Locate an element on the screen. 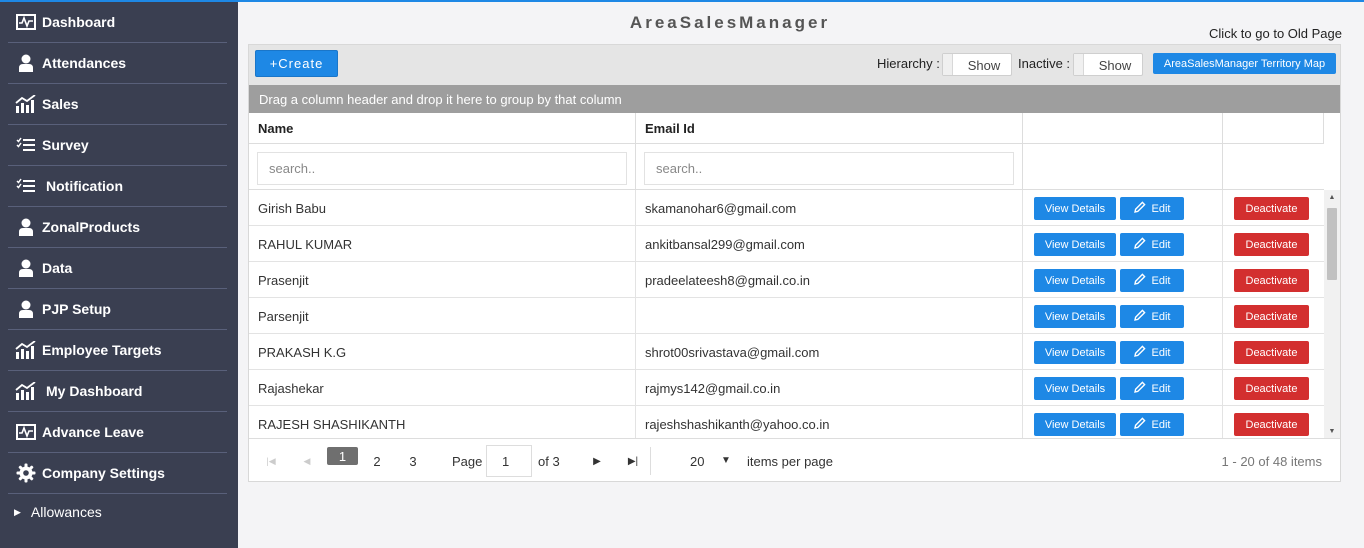 The width and height of the screenshot is (1364, 548). sidebar-item-label: Survey is located at coordinates (65, 145).